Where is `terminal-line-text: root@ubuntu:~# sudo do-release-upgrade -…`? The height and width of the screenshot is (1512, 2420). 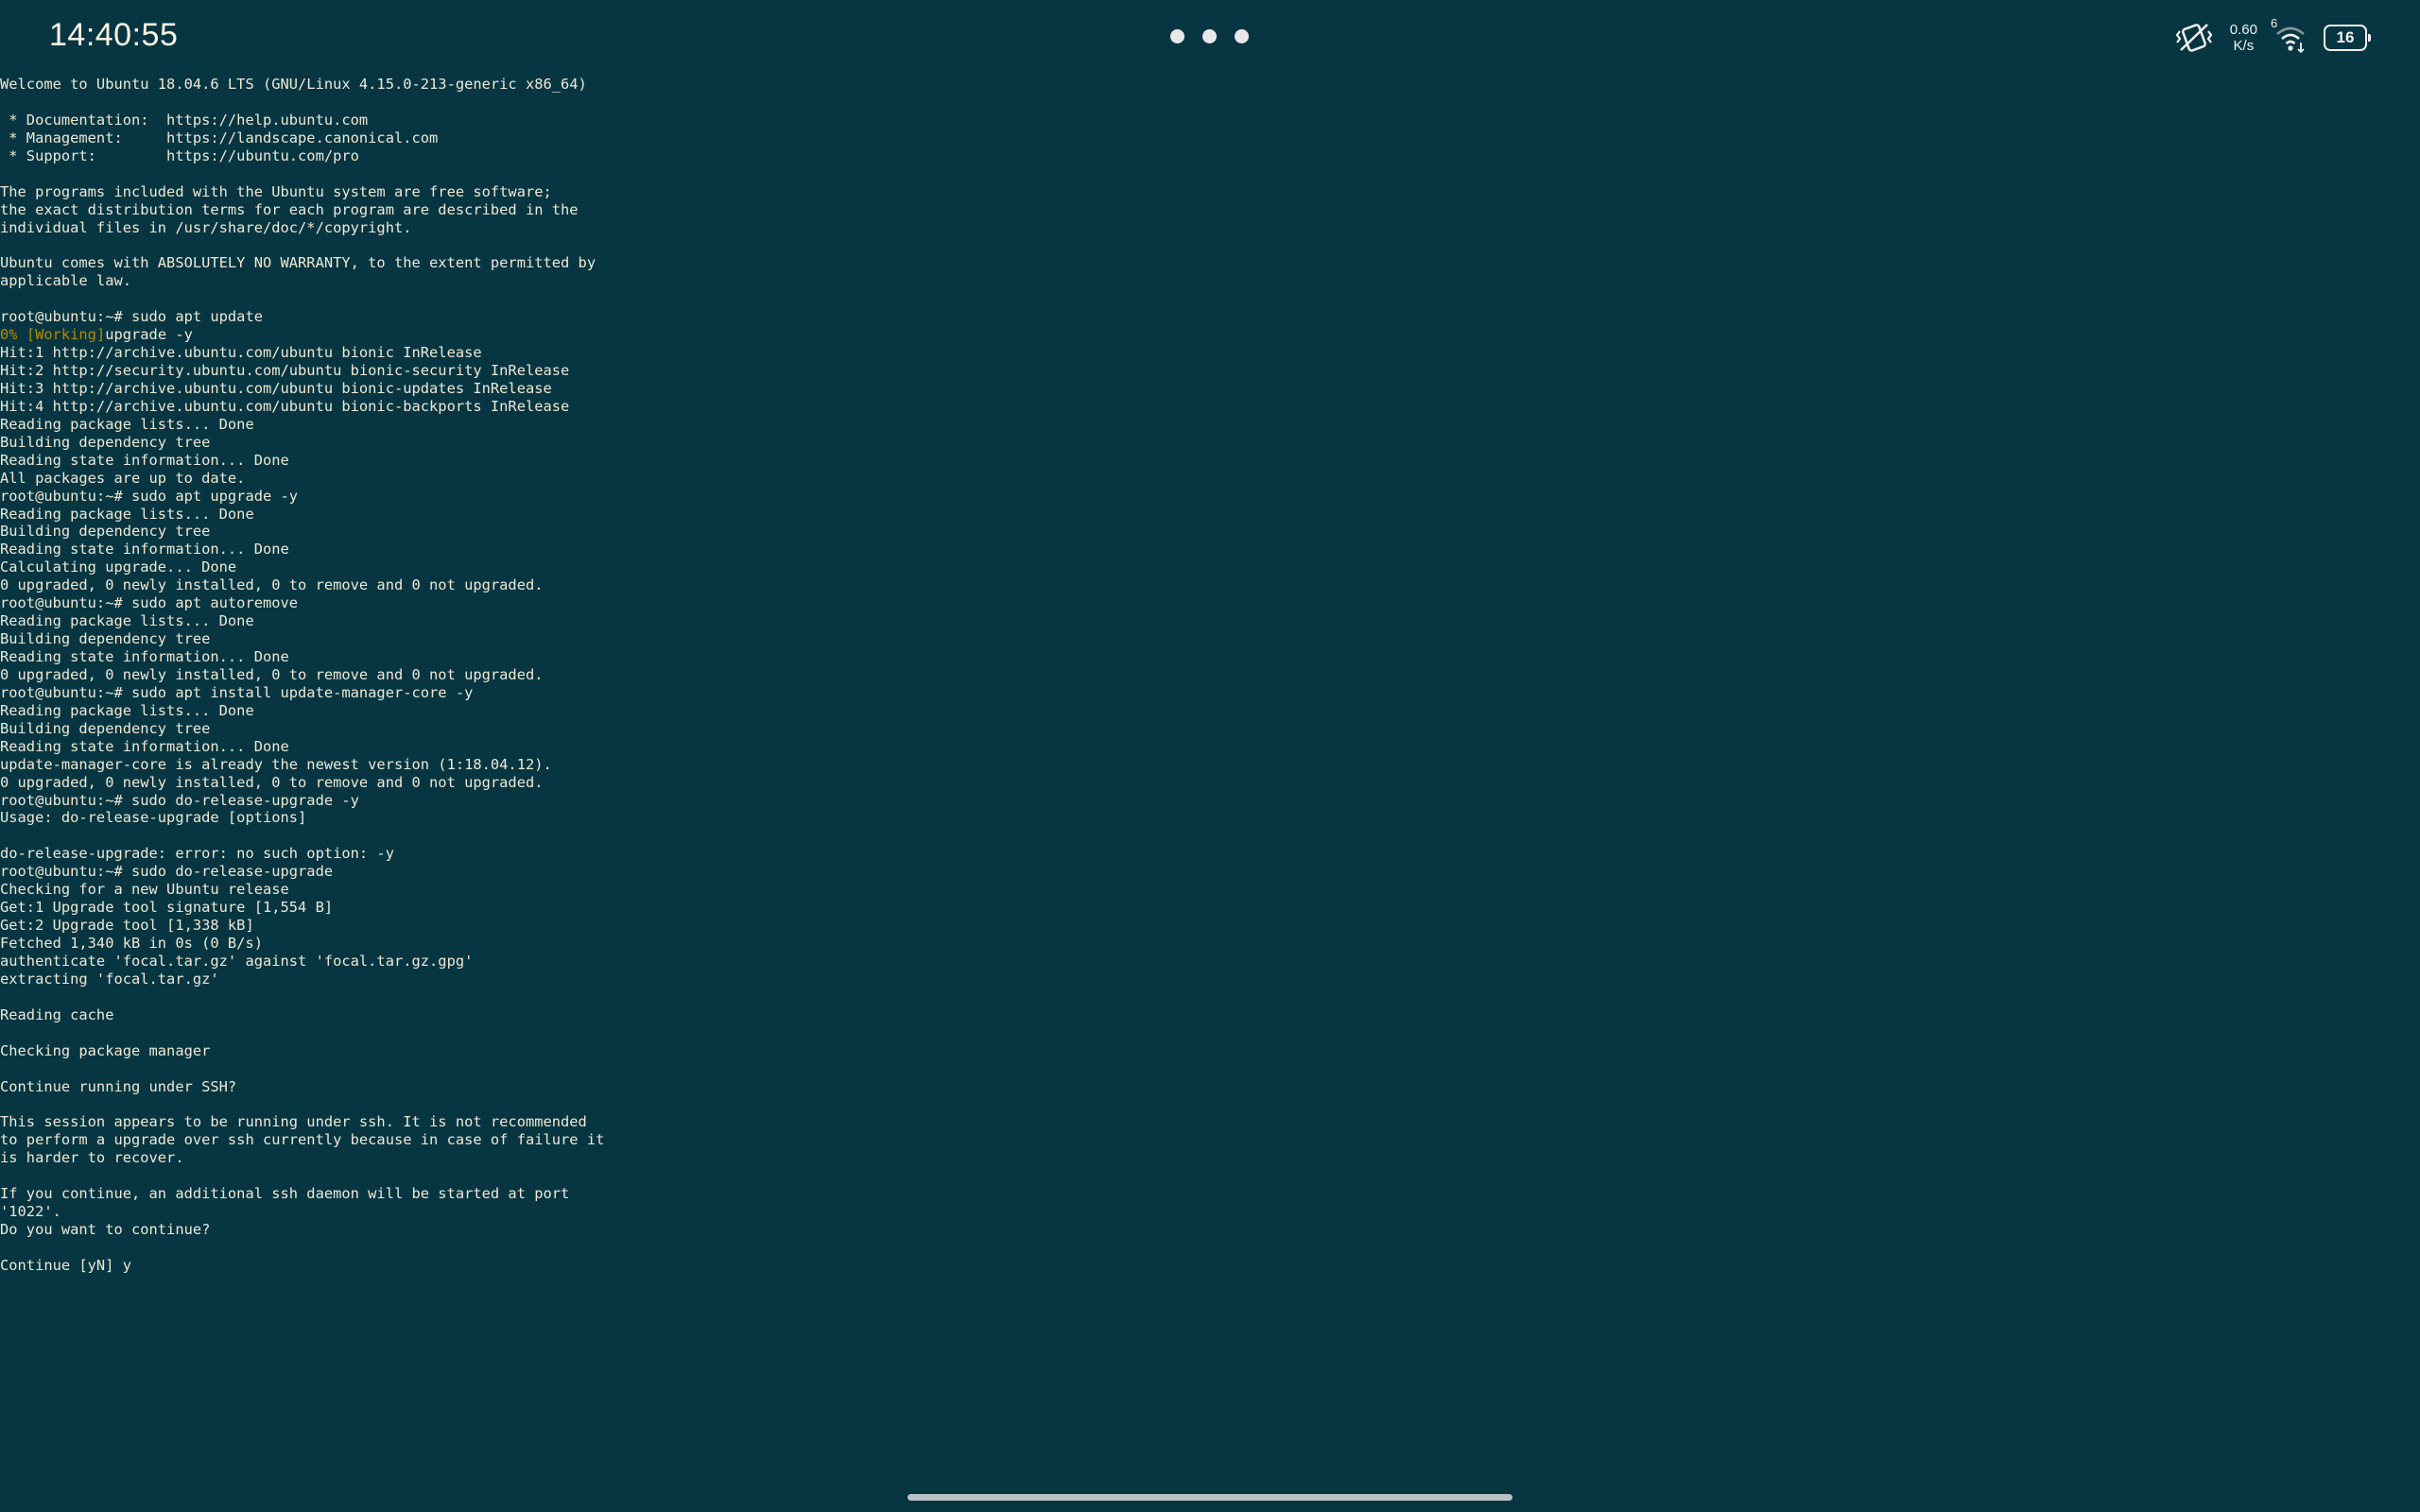 terminal-line-text: root@ubuntu:~# sudo do-release-upgrade -… is located at coordinates (179, 800).